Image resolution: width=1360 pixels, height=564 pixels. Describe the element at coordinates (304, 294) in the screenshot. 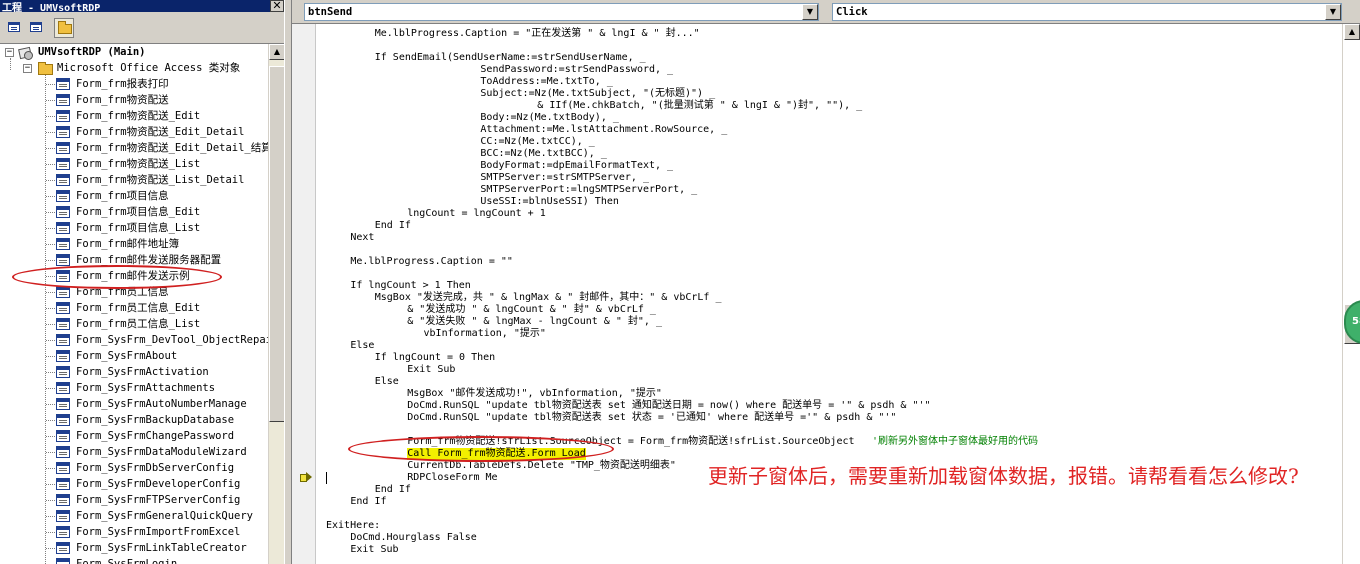

I see `code-margin` at that location.